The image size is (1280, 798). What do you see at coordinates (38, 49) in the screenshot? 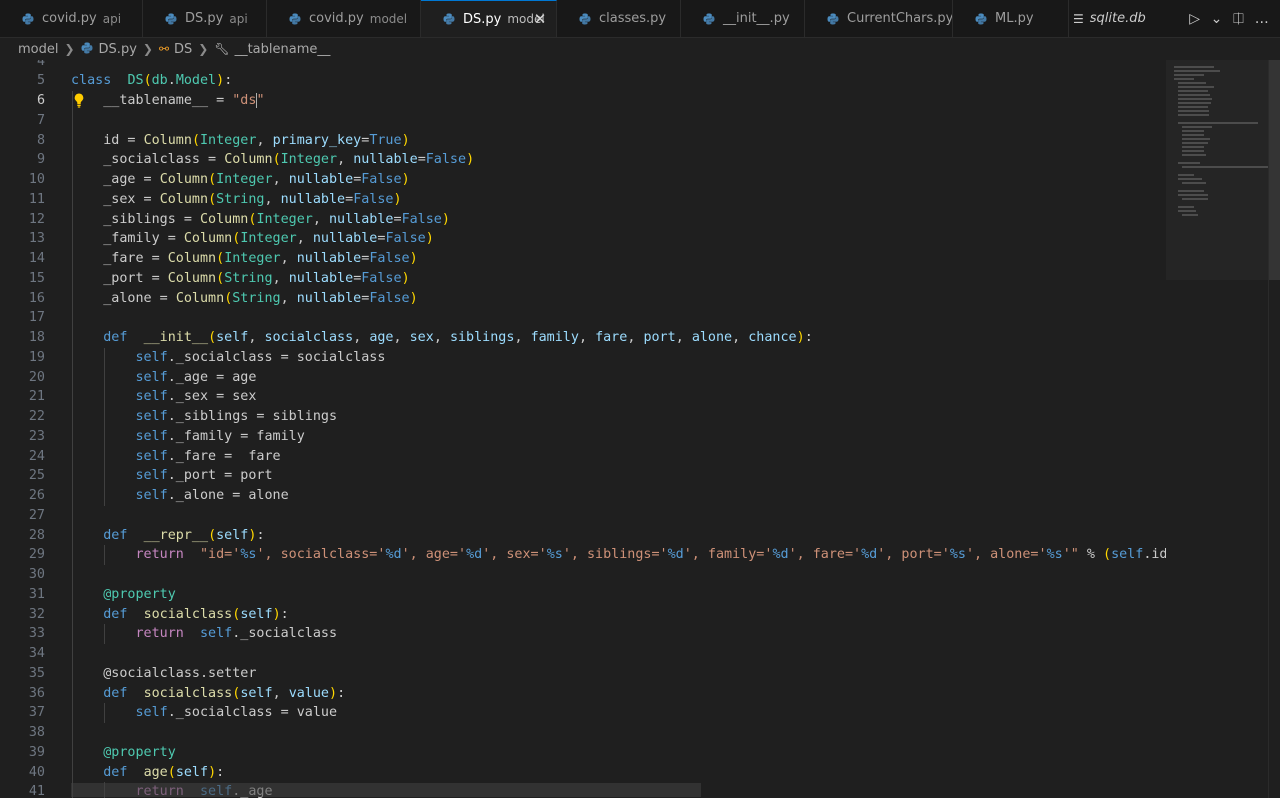
I see `breadcrumb-folder: model` at bounding box center [38, 49].